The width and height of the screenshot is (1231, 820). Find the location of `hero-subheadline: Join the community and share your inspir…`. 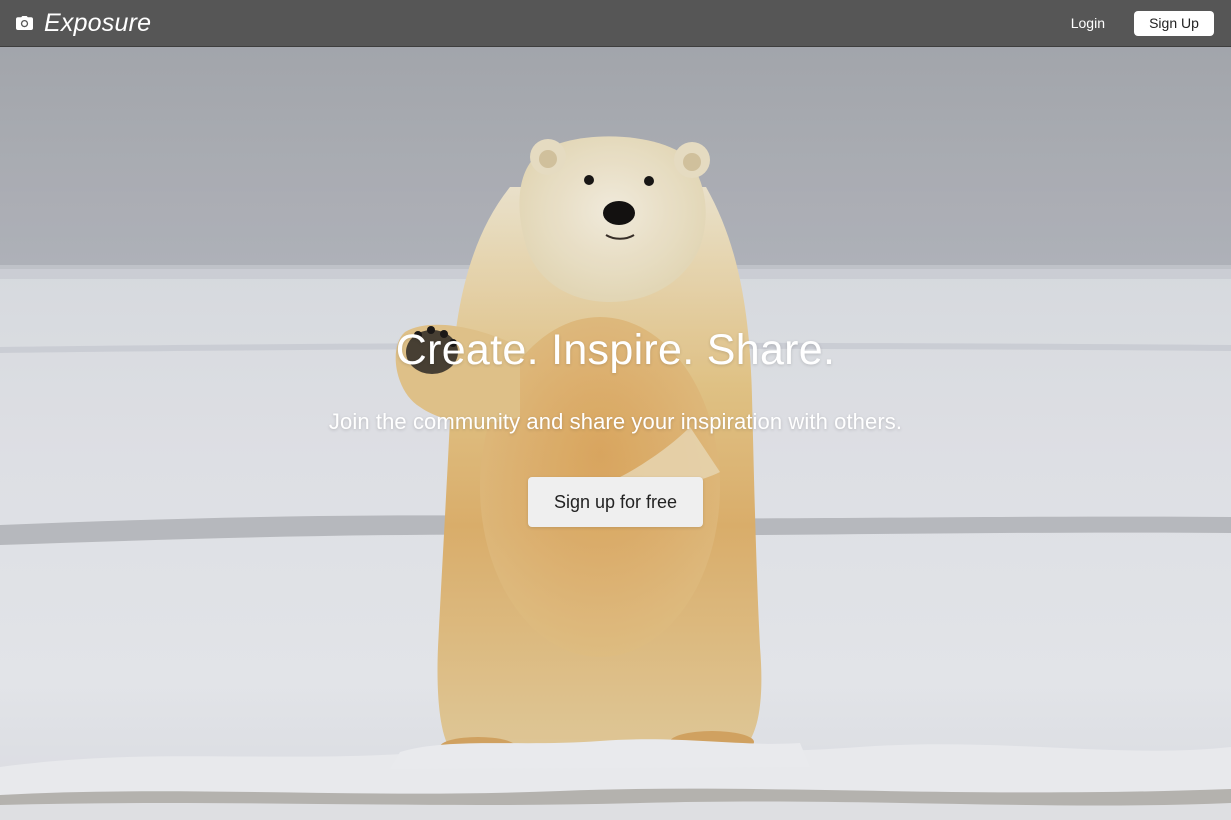

hero-subheadline: Join the community and share your inspir… is located at coordinates (615, 421).